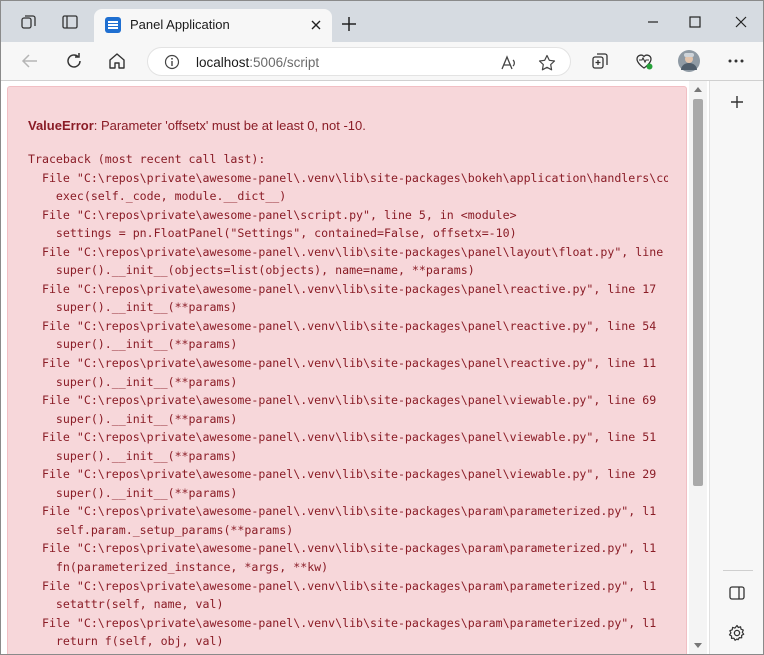 This screenshot has width=764, height=655. Describe the element at coordinates (113, 25) in the screenshot. I see `panel-favicon-icon` at that location.